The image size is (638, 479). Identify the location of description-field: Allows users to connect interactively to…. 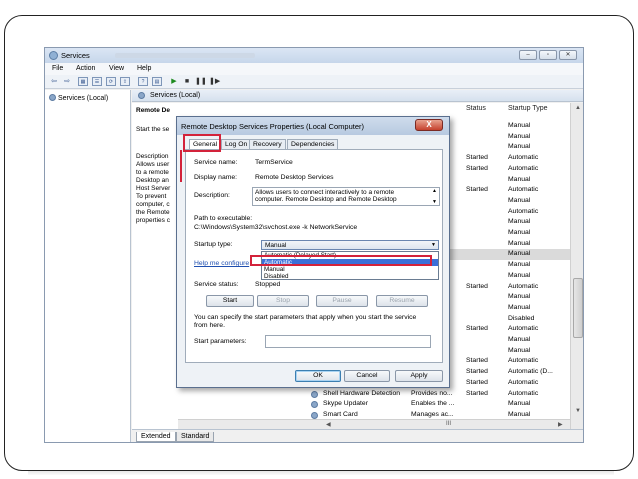
(346, 196).